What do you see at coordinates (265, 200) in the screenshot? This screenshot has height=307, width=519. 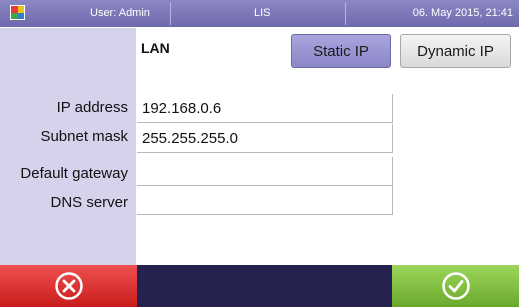 I see `dns-server-field` at bounding box center [265, 200].